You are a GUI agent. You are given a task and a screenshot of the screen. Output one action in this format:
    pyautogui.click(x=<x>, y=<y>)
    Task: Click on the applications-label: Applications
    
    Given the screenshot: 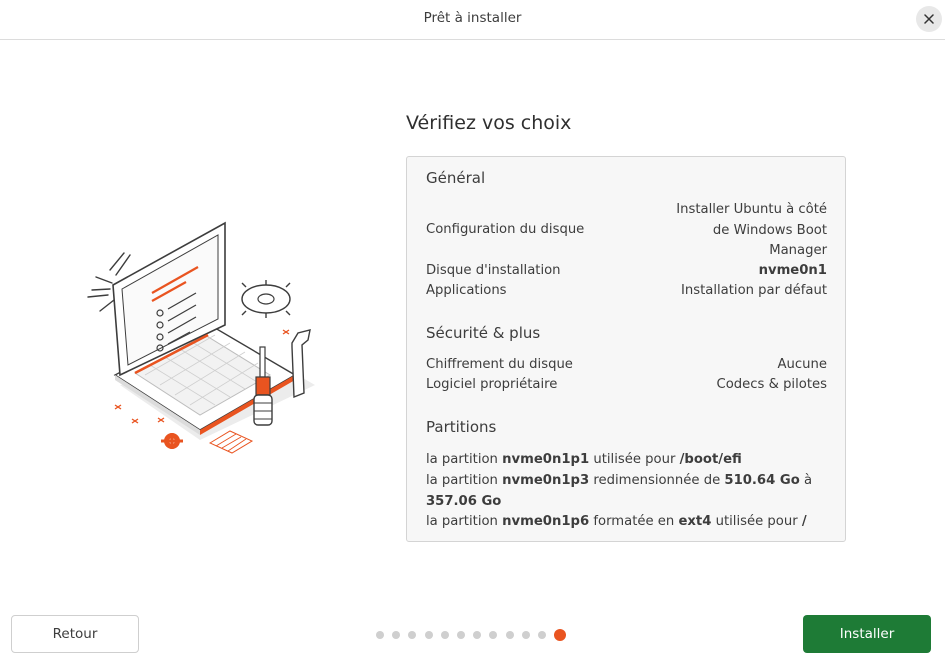 What is the action you would take?
    pyautogui.click(x=466, y=290)
    